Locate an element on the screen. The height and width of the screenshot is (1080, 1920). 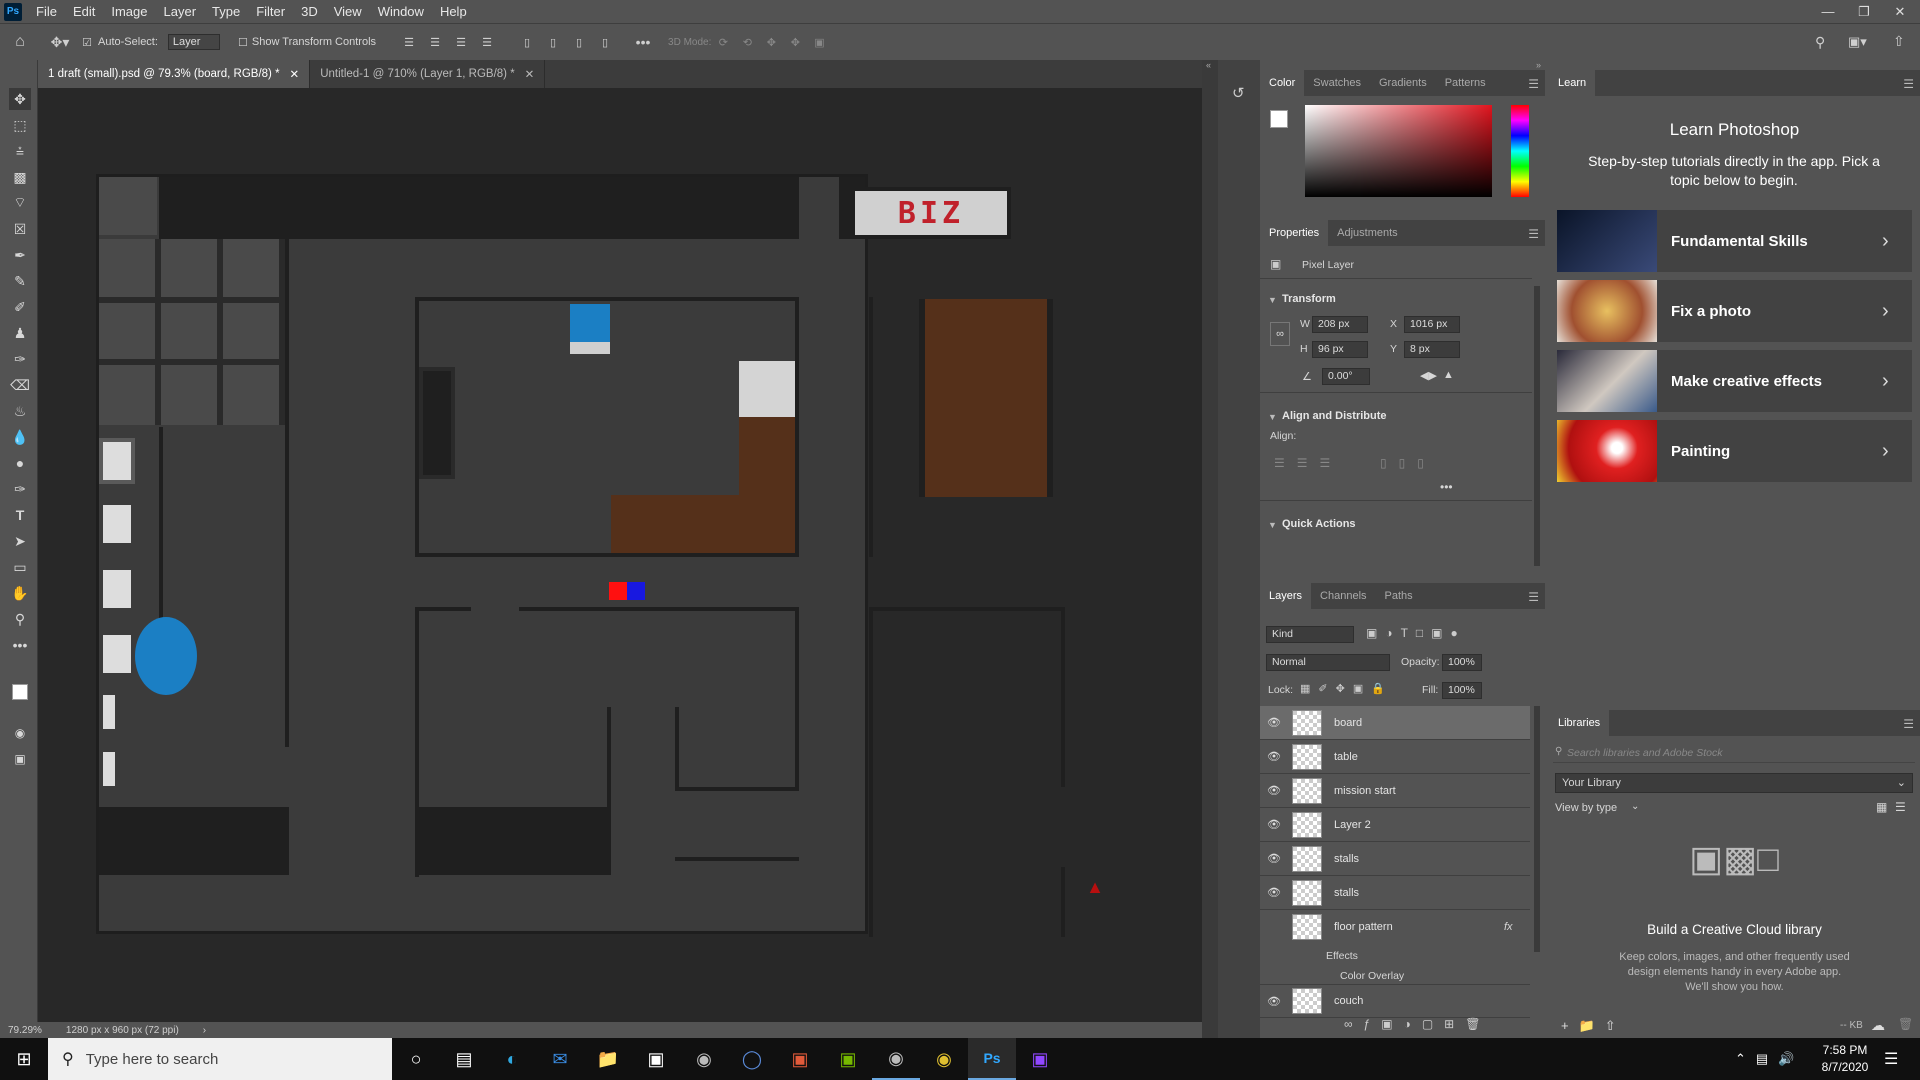
close-icon: ✕ is located at coordinates (1900, 11).